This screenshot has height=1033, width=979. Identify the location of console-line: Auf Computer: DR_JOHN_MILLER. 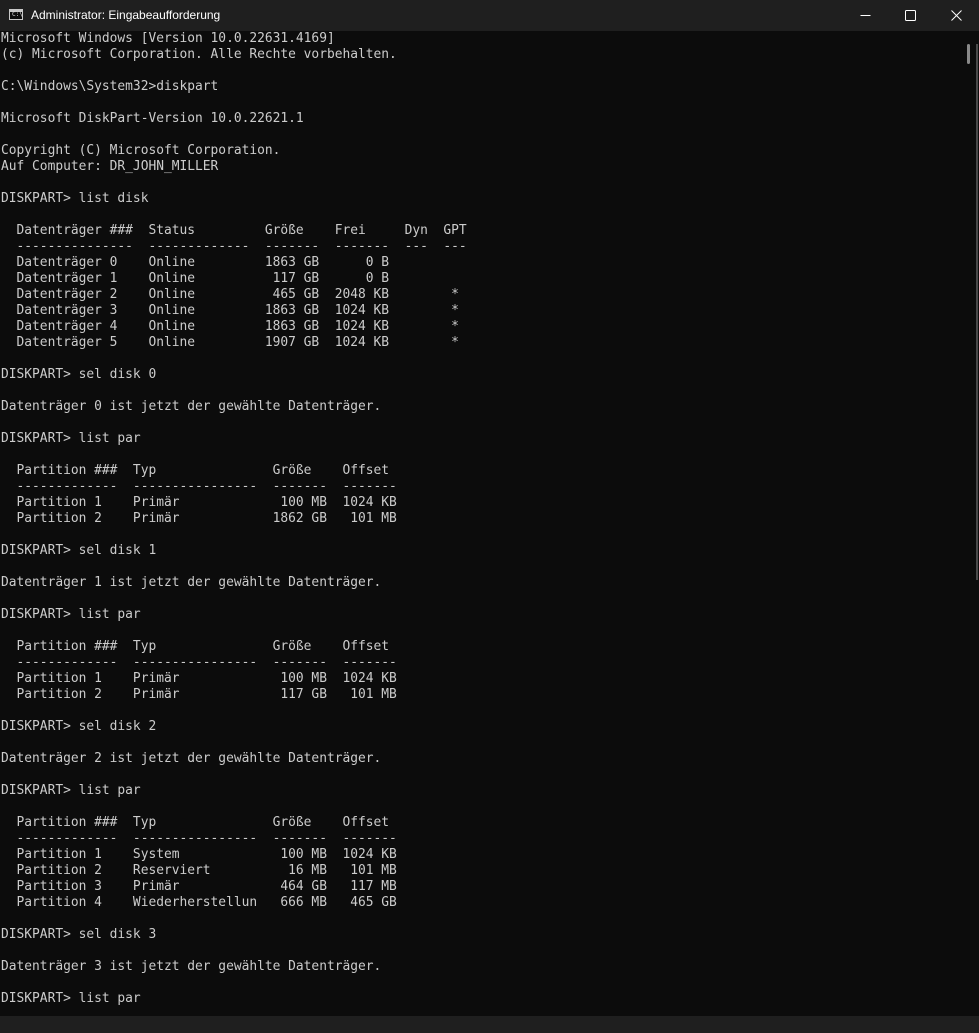
(110, 166).